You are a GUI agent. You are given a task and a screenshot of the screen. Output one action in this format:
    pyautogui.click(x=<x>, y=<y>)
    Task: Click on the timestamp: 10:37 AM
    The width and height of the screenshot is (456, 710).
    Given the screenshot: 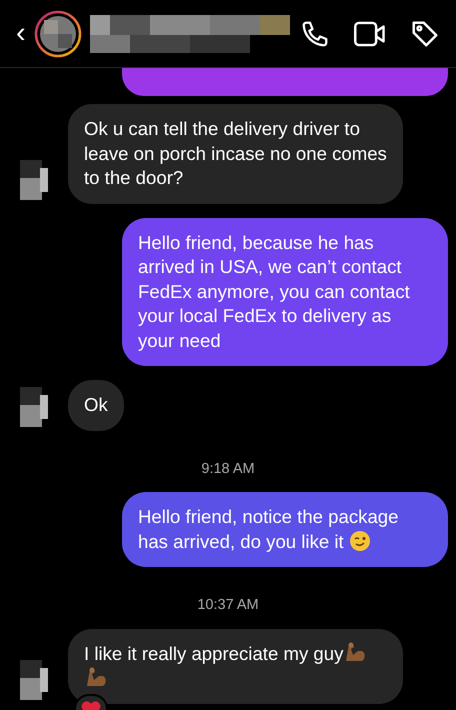 What is the action you would take?
    pyautogui.click(x=228, y=606)
    